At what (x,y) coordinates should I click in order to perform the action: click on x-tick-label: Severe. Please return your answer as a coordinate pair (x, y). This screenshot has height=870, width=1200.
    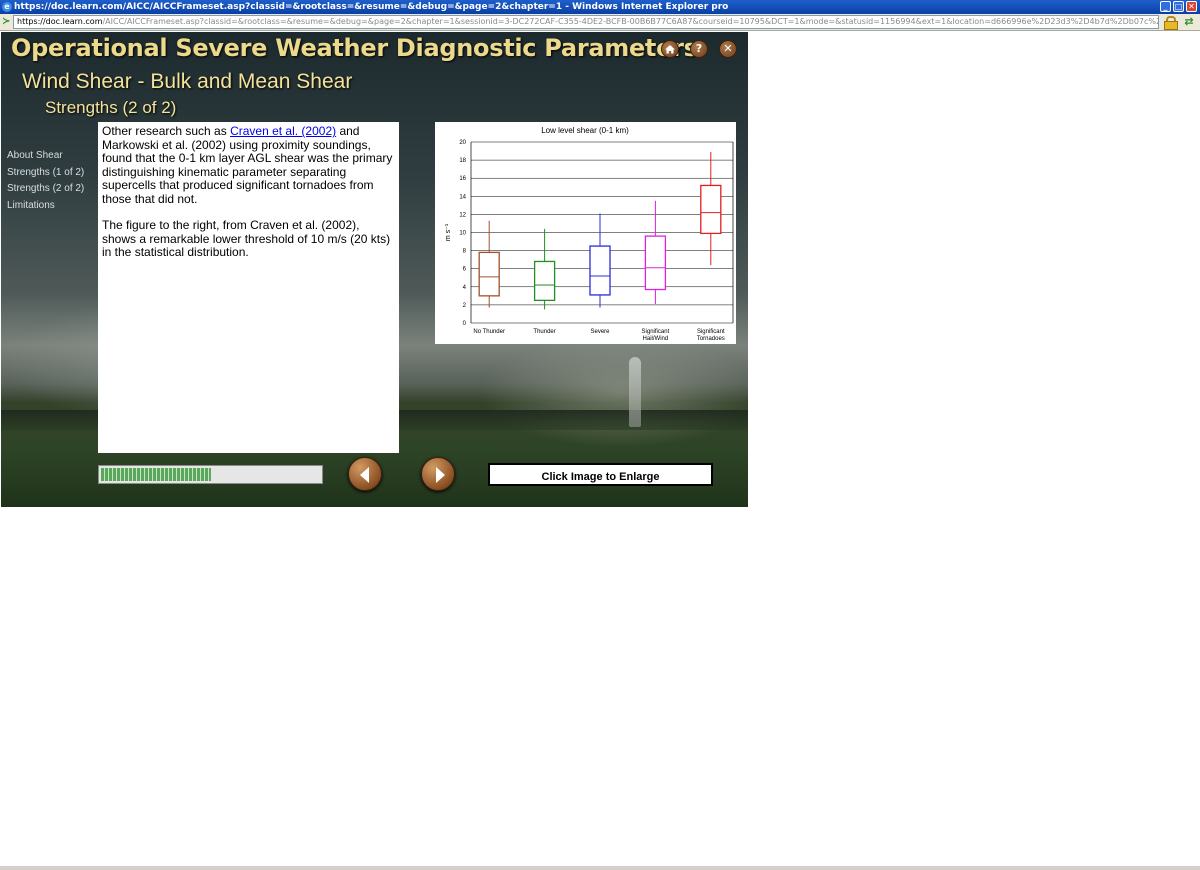
    Looking at the image, I should click on (600, 332).